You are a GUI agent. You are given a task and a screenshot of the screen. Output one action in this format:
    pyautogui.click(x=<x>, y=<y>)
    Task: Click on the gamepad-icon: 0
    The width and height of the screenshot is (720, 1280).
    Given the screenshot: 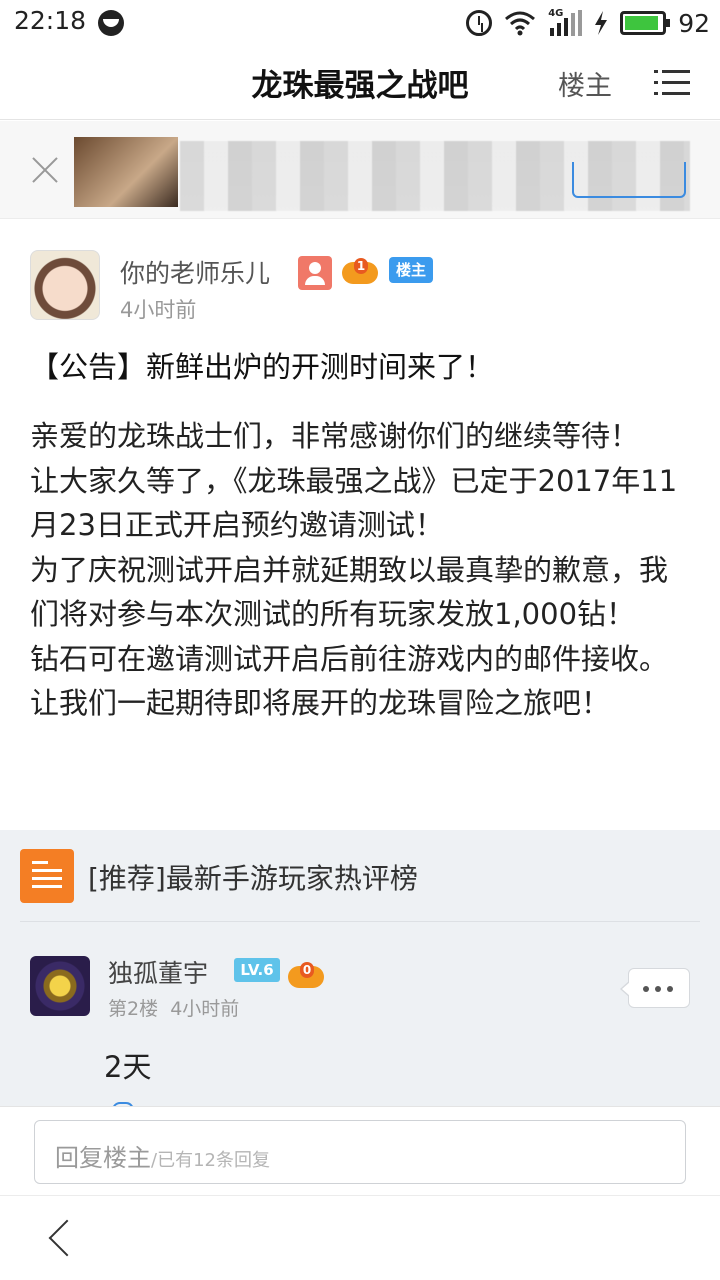 What is the action you would take?
    pyautogui.click(x=306, y=976)
    